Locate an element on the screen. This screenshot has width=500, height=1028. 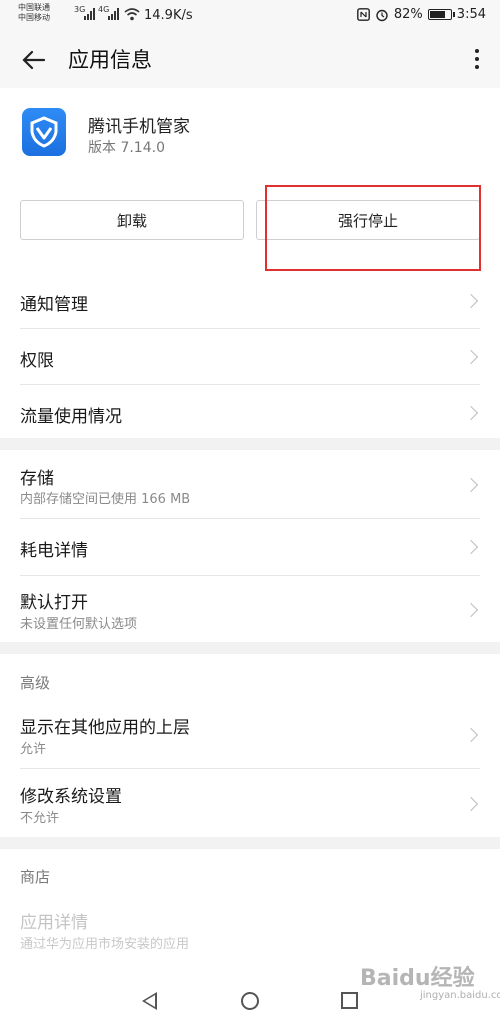
app-icon is located at coordinates (44, 132).